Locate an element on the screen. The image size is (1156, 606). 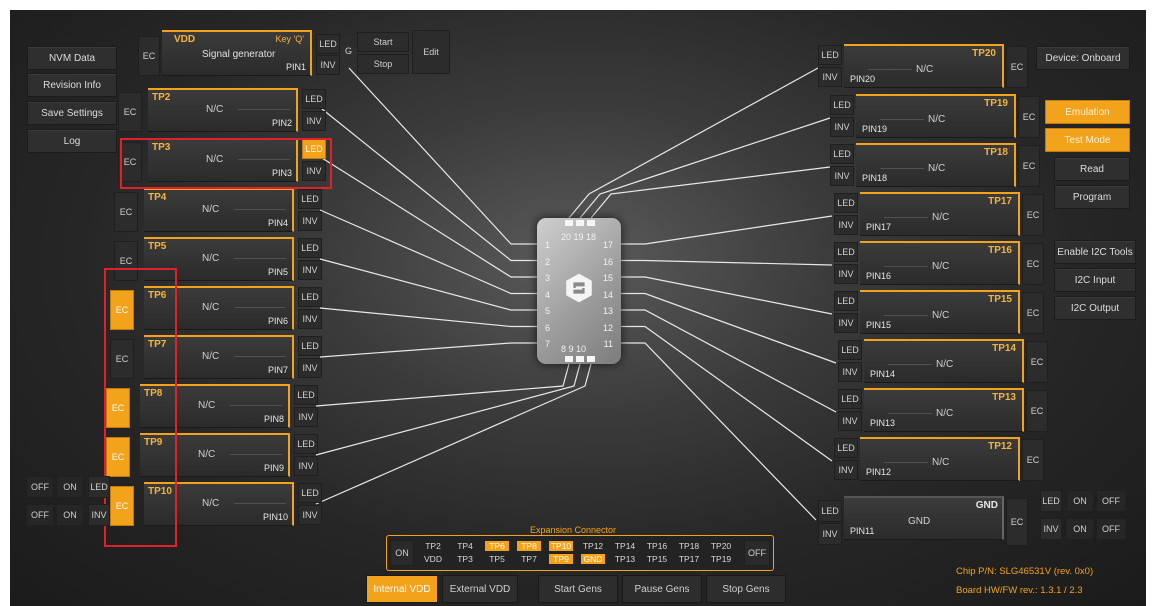
test-point-tp14: TP14 N/C PIN14 is located at coordinates (944, 361).